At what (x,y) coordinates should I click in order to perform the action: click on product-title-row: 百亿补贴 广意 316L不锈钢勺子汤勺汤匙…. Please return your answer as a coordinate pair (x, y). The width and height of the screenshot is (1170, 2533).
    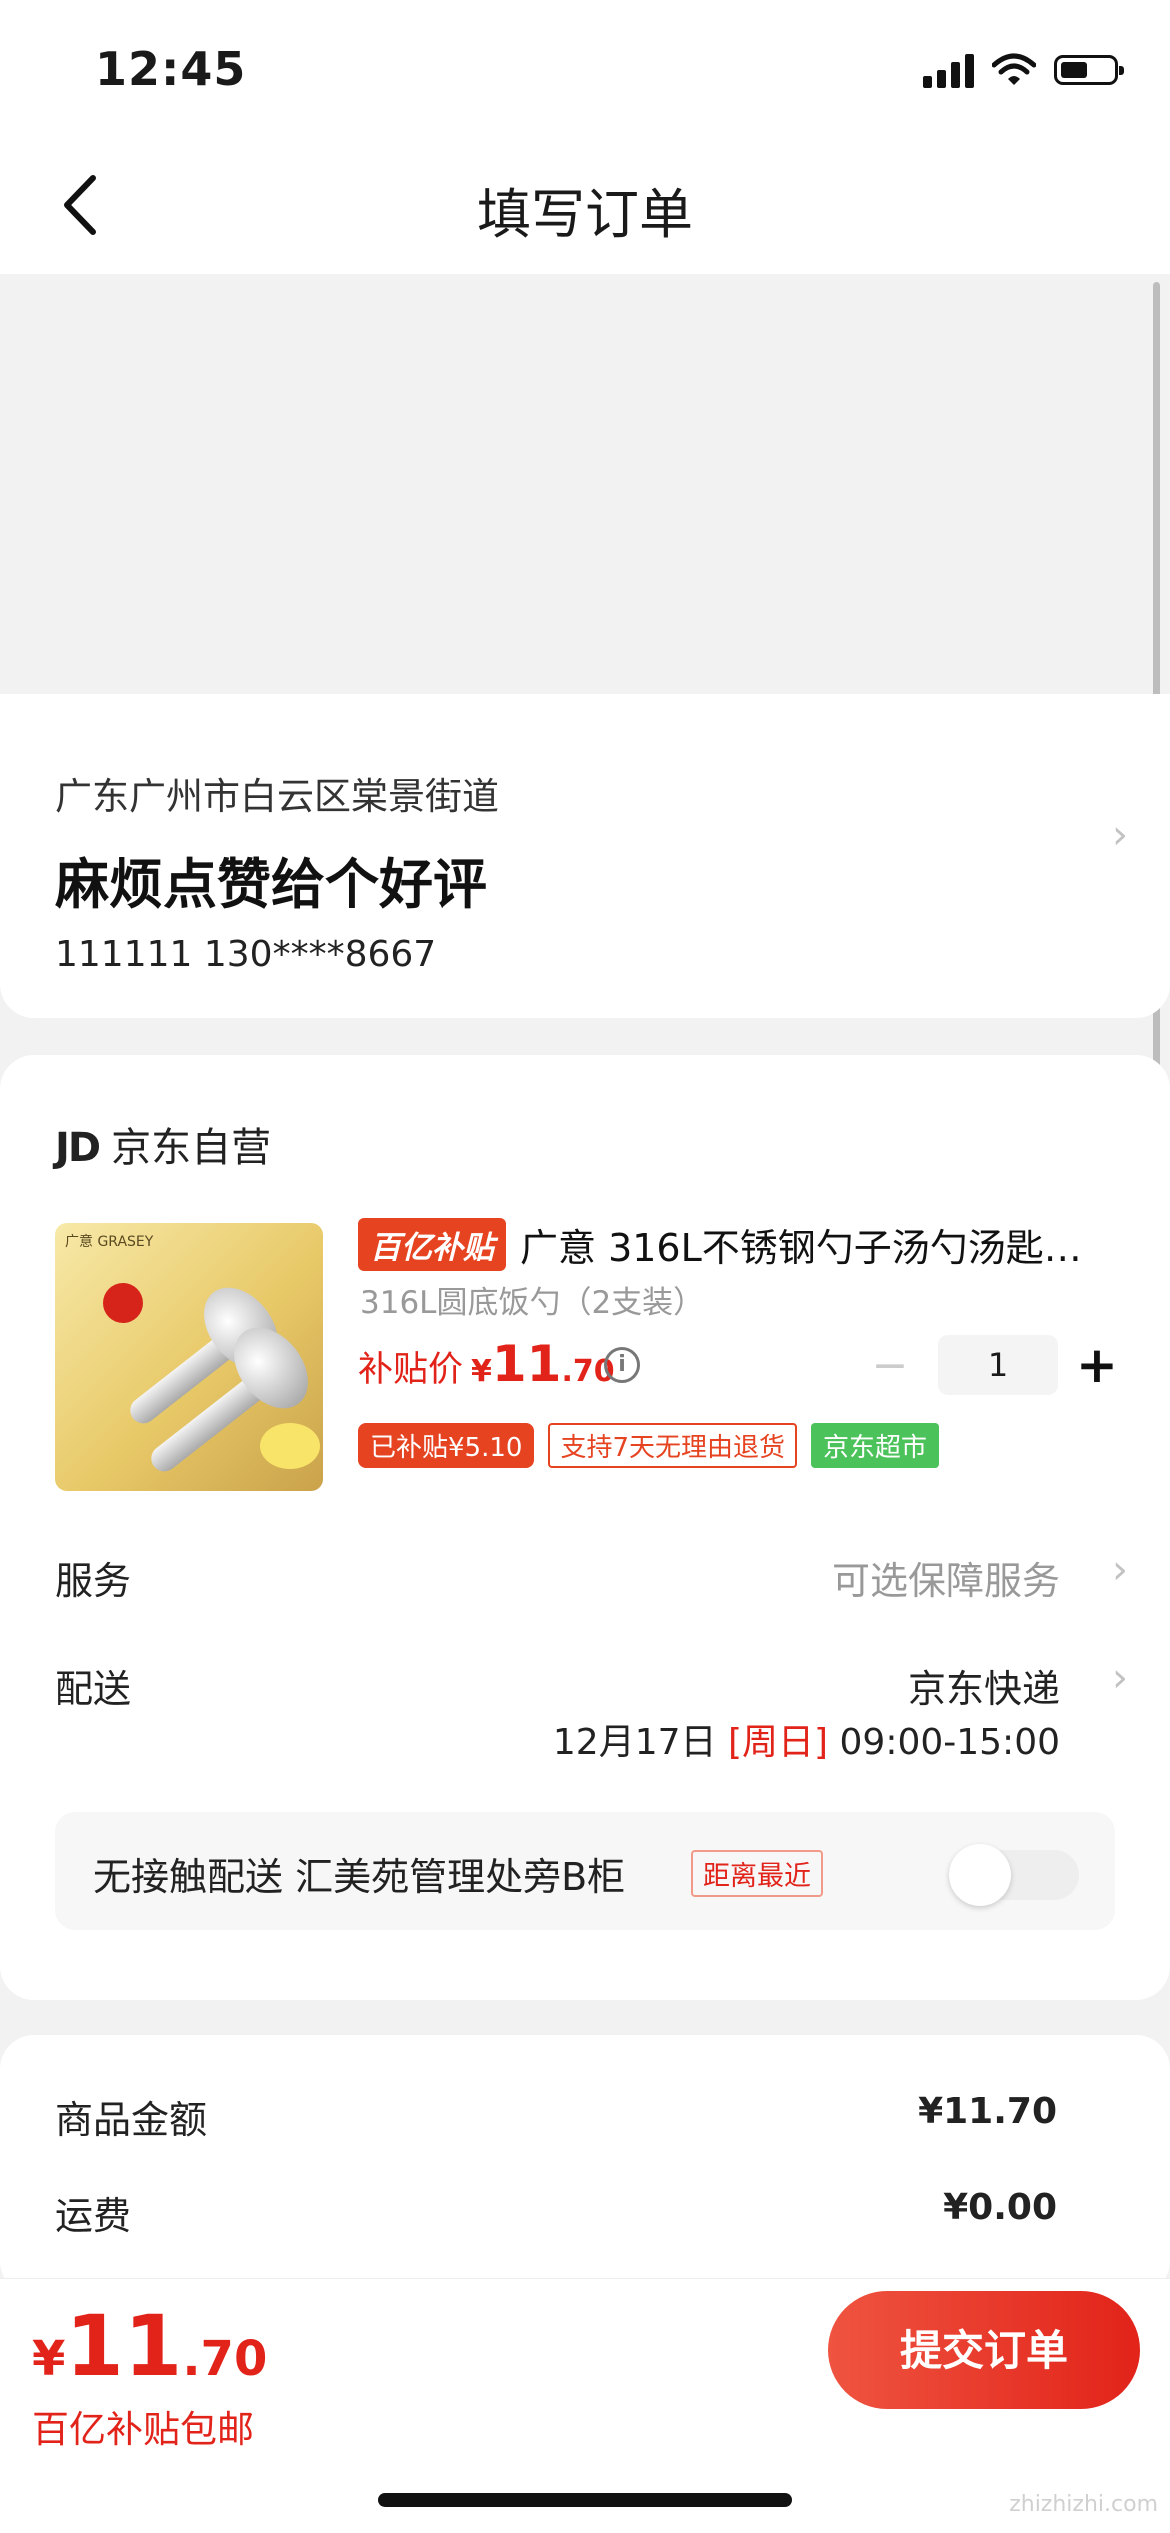
    Looking at the image, I should click on (738, 1244).